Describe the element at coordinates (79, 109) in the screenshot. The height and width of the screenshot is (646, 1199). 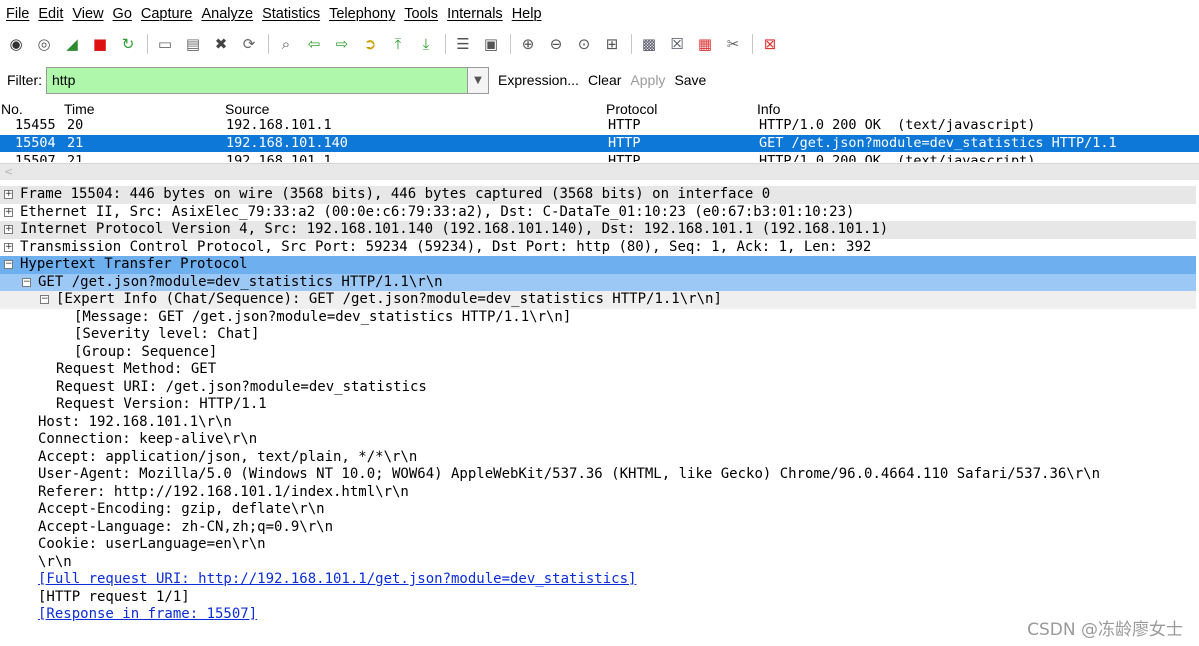
I see `column-header-time: Time` at that location.